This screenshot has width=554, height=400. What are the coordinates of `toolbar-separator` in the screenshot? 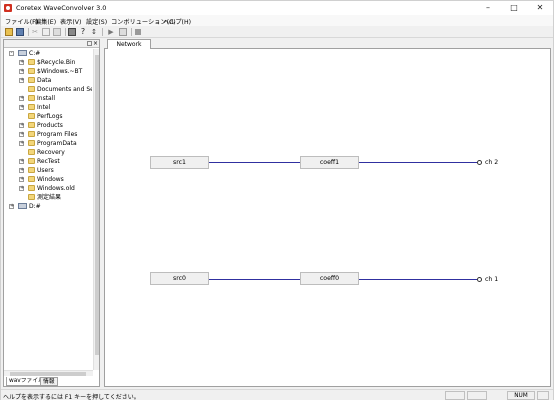 It's located at (28, 32).